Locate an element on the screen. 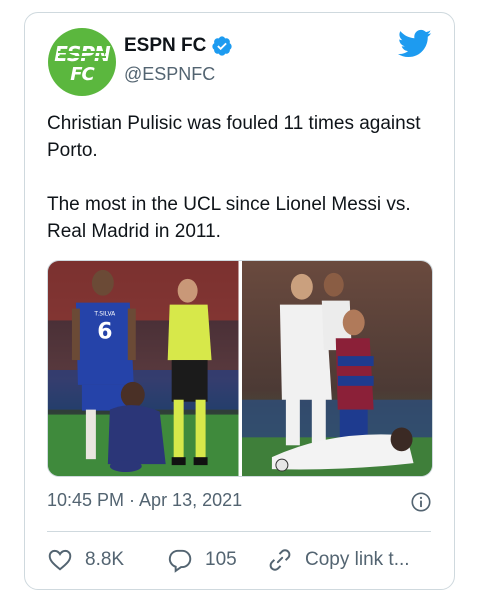  like-button: 8.8K is located at coordinates (107, 560).